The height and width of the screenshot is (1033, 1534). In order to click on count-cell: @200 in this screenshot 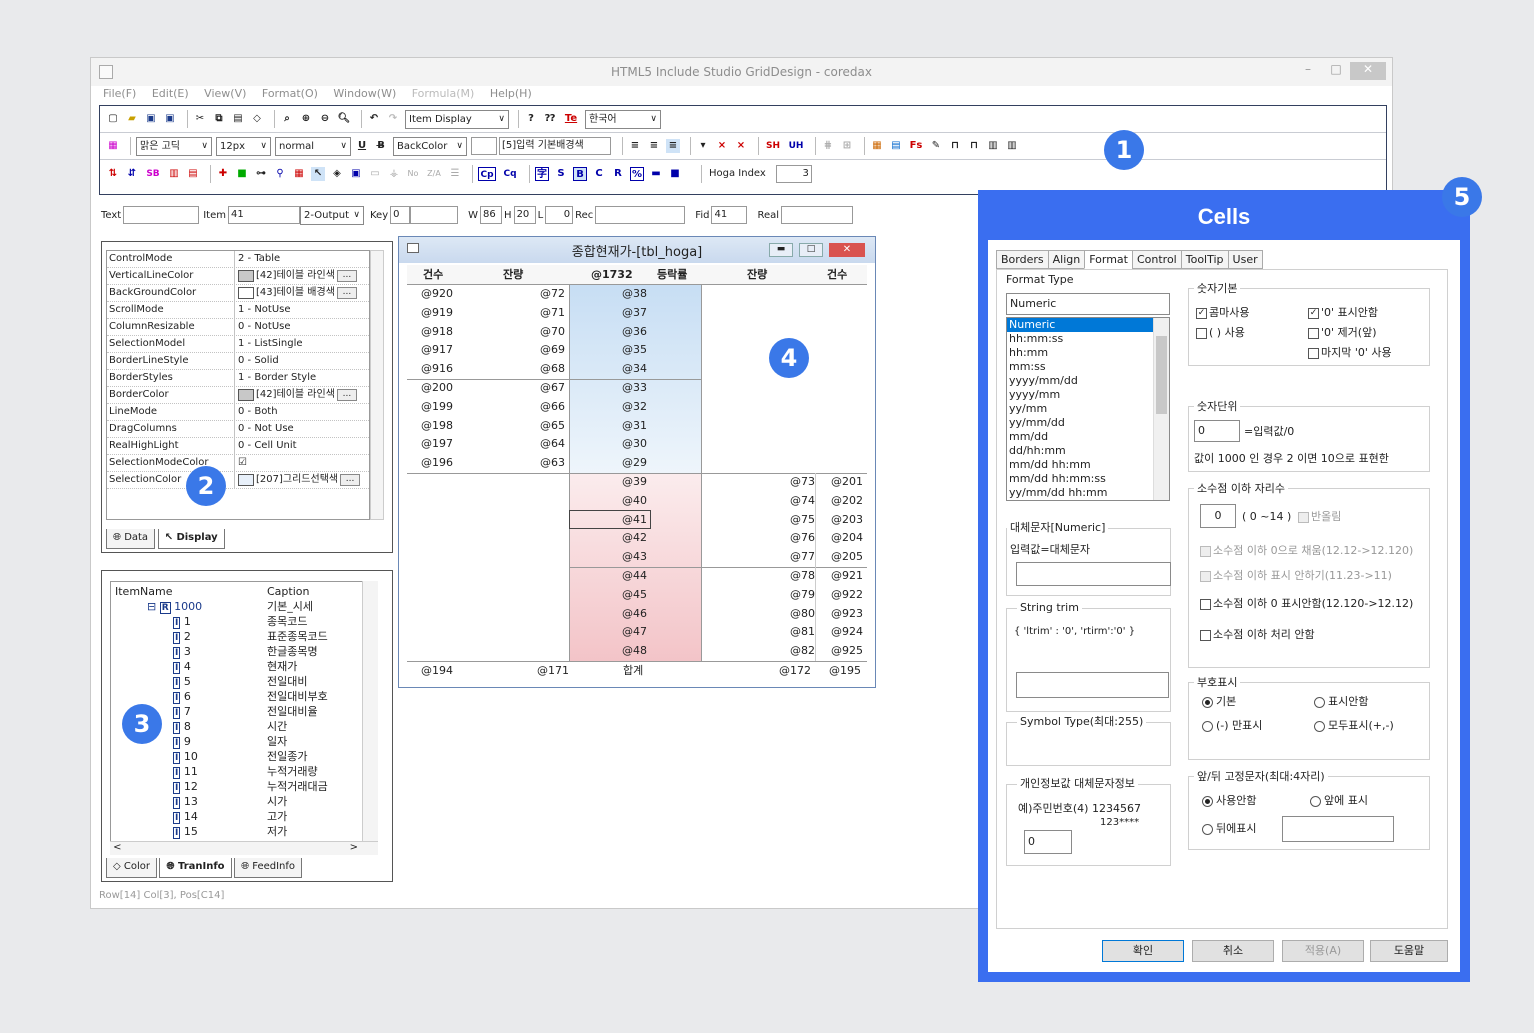, I will do `click(437, 388)`.